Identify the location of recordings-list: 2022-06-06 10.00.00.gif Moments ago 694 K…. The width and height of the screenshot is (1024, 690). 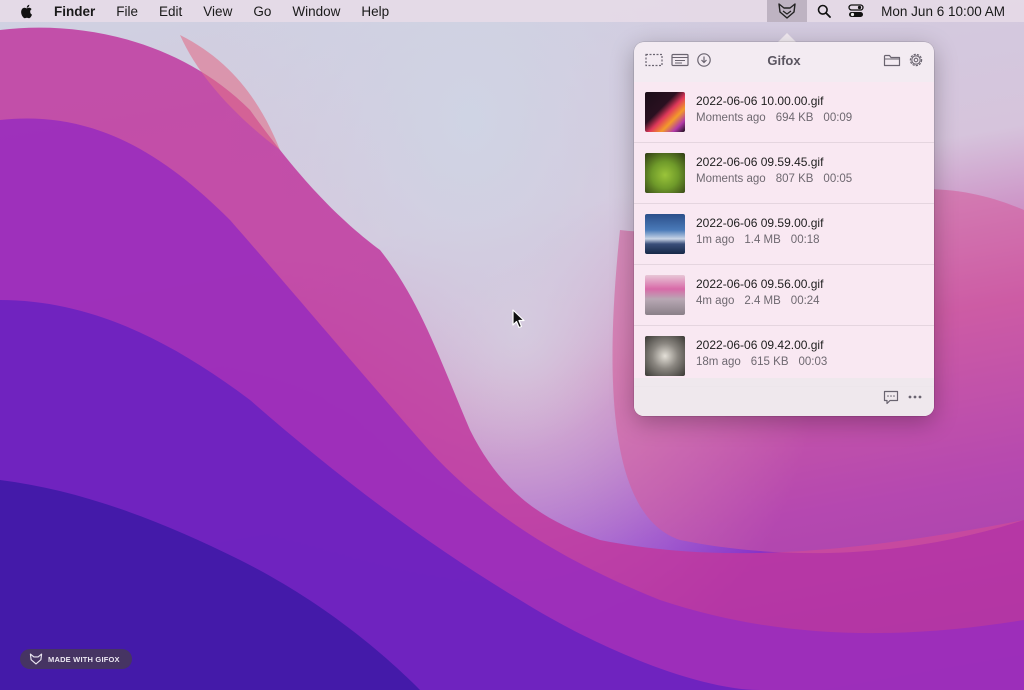
(784, 234).